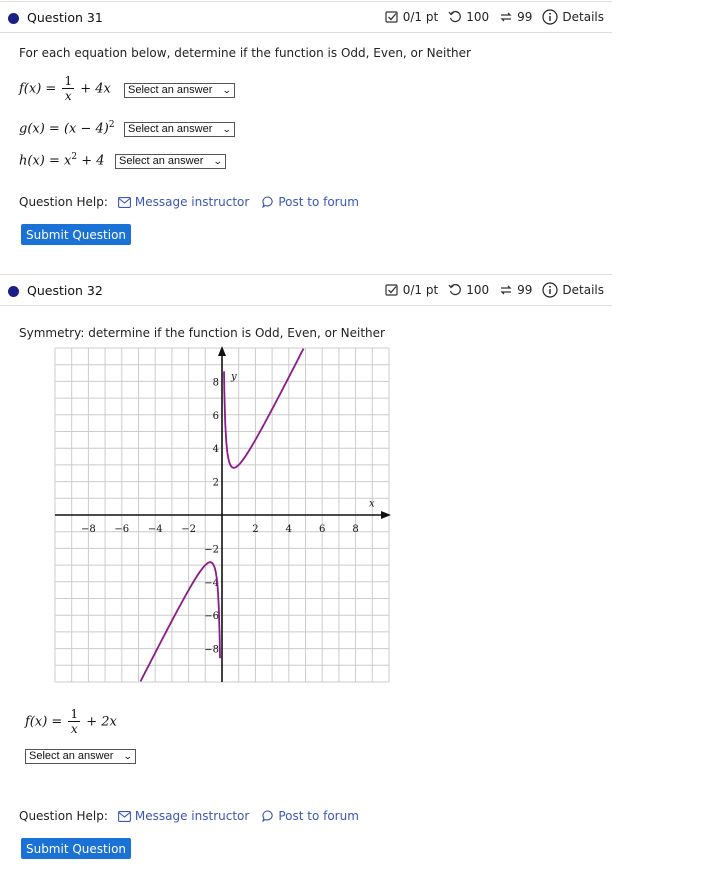 The image size is (722, 882). Describe the element at coordinates (216, 483) in the screenshot. I see `y-tick-label: 2` at that location.